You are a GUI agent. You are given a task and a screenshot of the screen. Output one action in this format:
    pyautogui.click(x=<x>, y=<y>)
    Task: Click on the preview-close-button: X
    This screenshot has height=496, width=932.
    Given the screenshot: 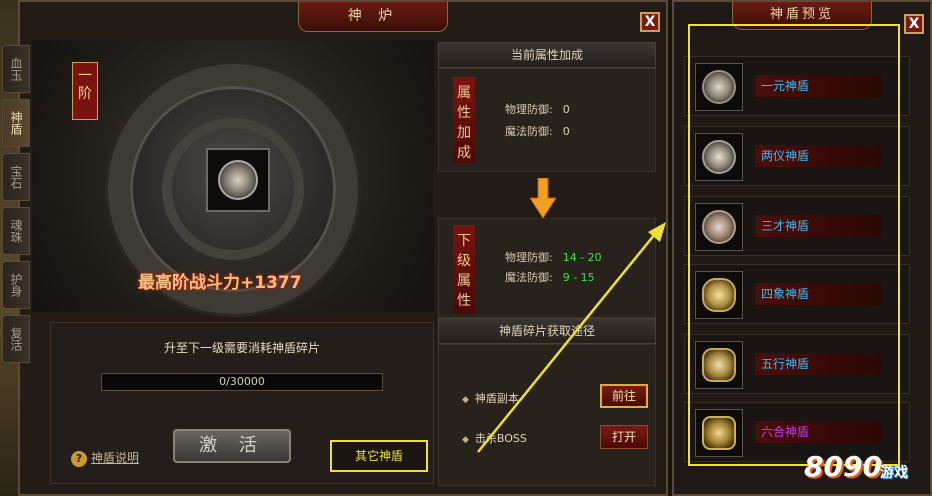 What is the action you would take?
    pyautogui.click(x=914, y=24)
    